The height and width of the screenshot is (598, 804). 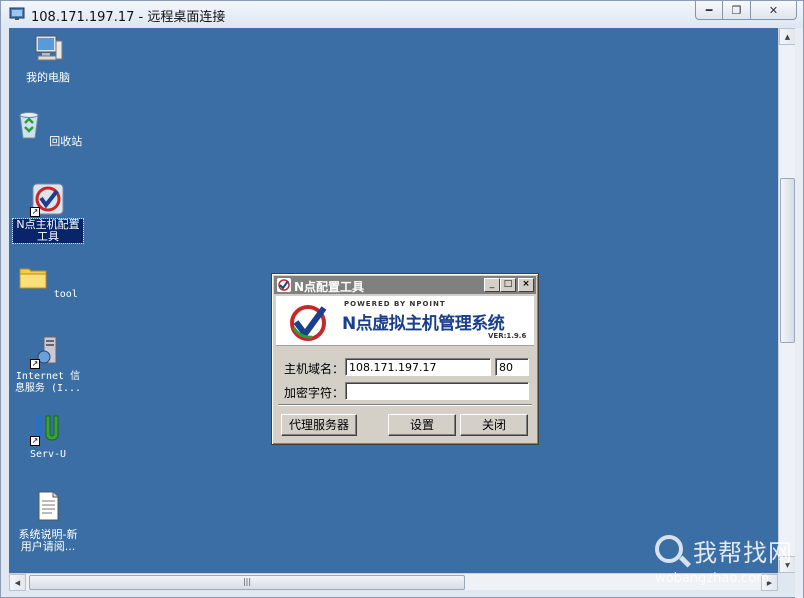 I want to click on dialog-minimize-button: _, so click(x=492, y=285).